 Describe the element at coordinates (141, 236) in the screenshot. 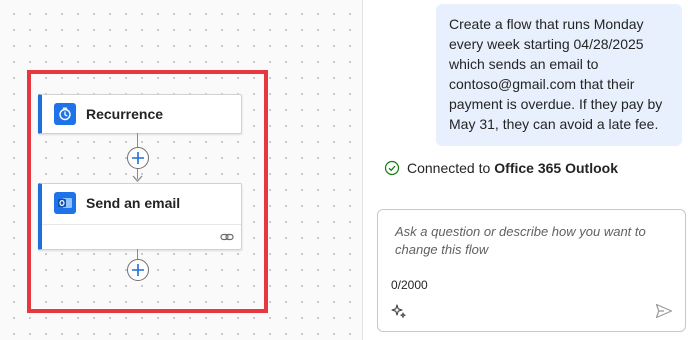

I see `node-footer` at that location.